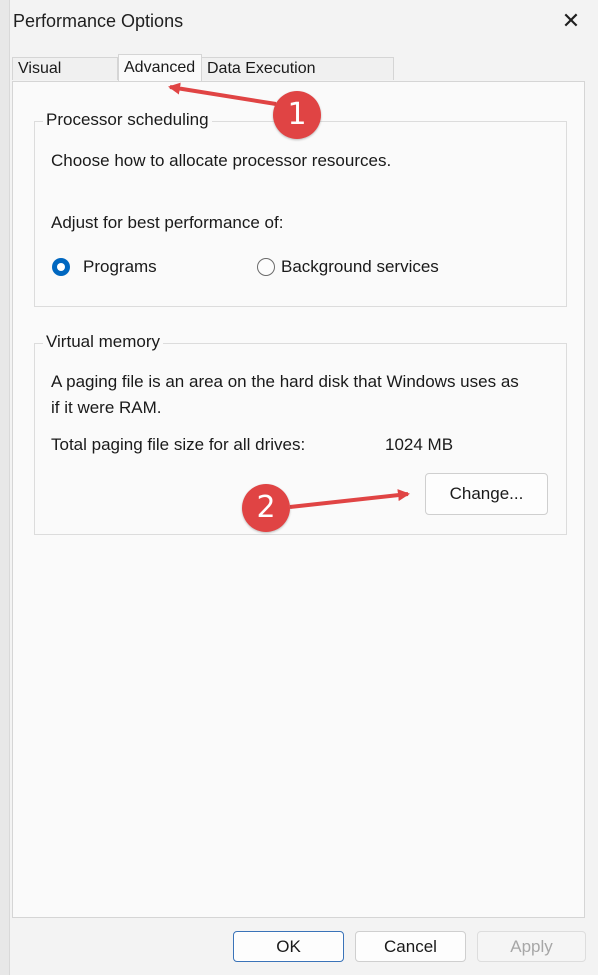 Image resolution: width=598 pixels, height=975 pixels. Describe the element at coordinates (266, 508) in the screenshot. I see `annotation-badge-2: 2` at that location.